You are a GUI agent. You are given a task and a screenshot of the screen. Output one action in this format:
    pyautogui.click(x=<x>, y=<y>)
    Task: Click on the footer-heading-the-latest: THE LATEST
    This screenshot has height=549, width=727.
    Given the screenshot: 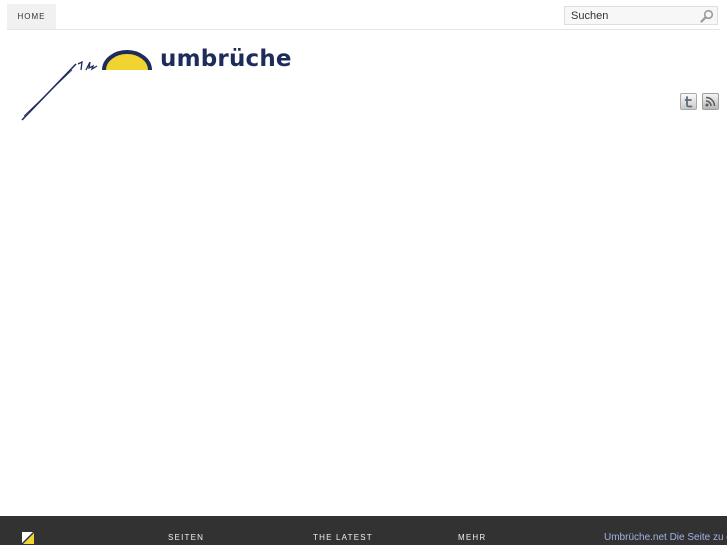 What is the action you would take?
    pyautogui.click(x=343, y=537)
    